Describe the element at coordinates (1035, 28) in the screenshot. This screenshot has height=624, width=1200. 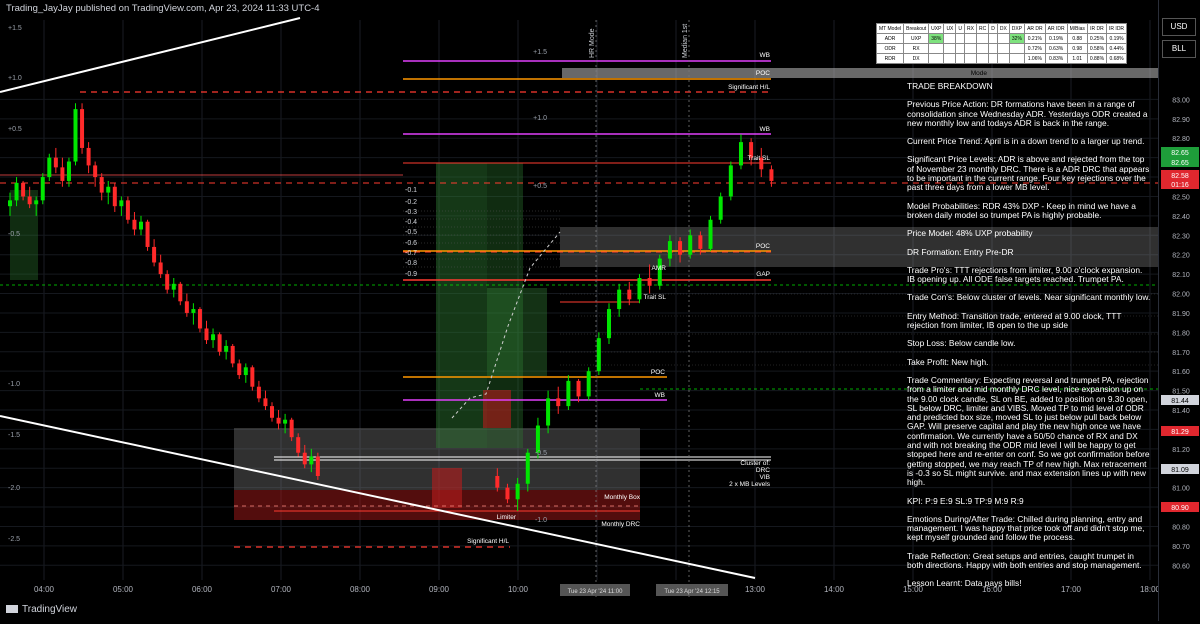
I see `model-table-header-cell: AR DR` at that location.